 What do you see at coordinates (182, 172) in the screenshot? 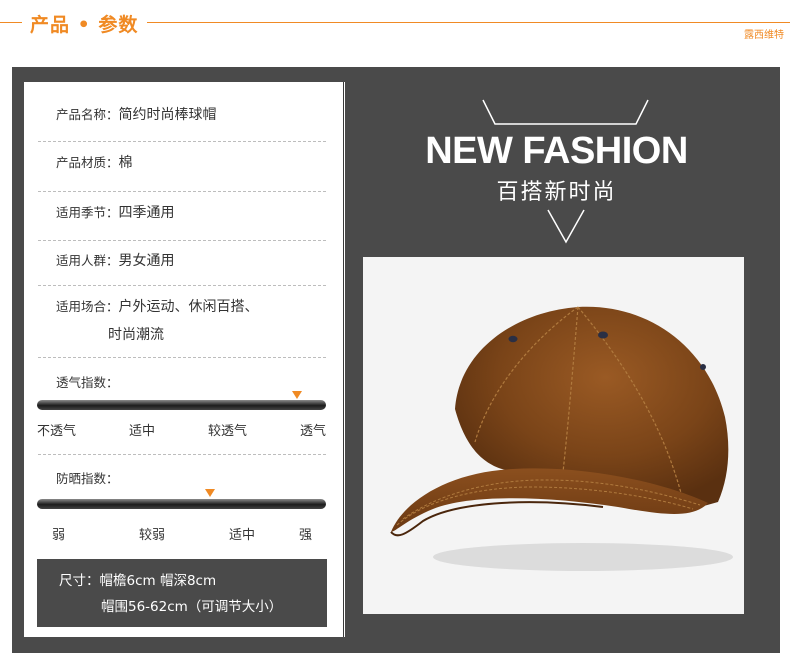
I see `spec-row-material: 产品材质：棉` at bounding box center [182, 172].